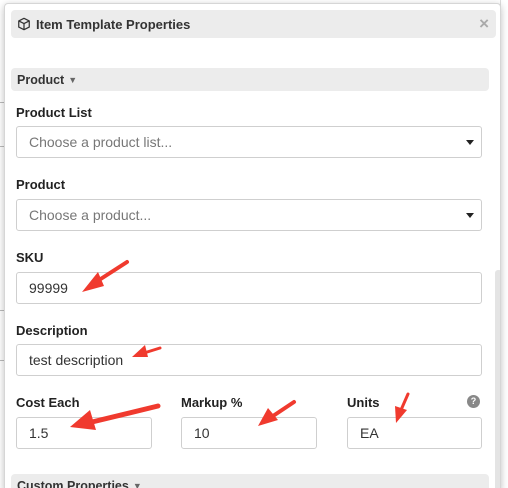  What do you see at coordinates (369, 433) in the screenshot?
I see `units-value: EA` at bounding box center [369, 433].